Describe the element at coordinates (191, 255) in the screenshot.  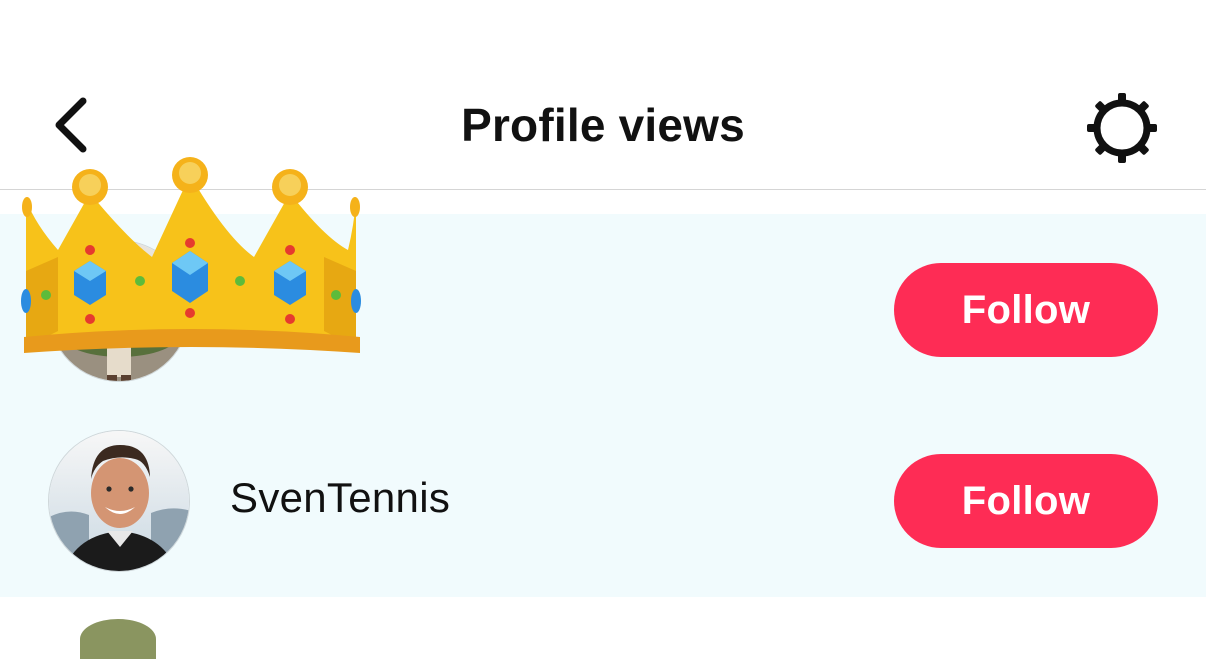
I see `crown-sticker` at that location.